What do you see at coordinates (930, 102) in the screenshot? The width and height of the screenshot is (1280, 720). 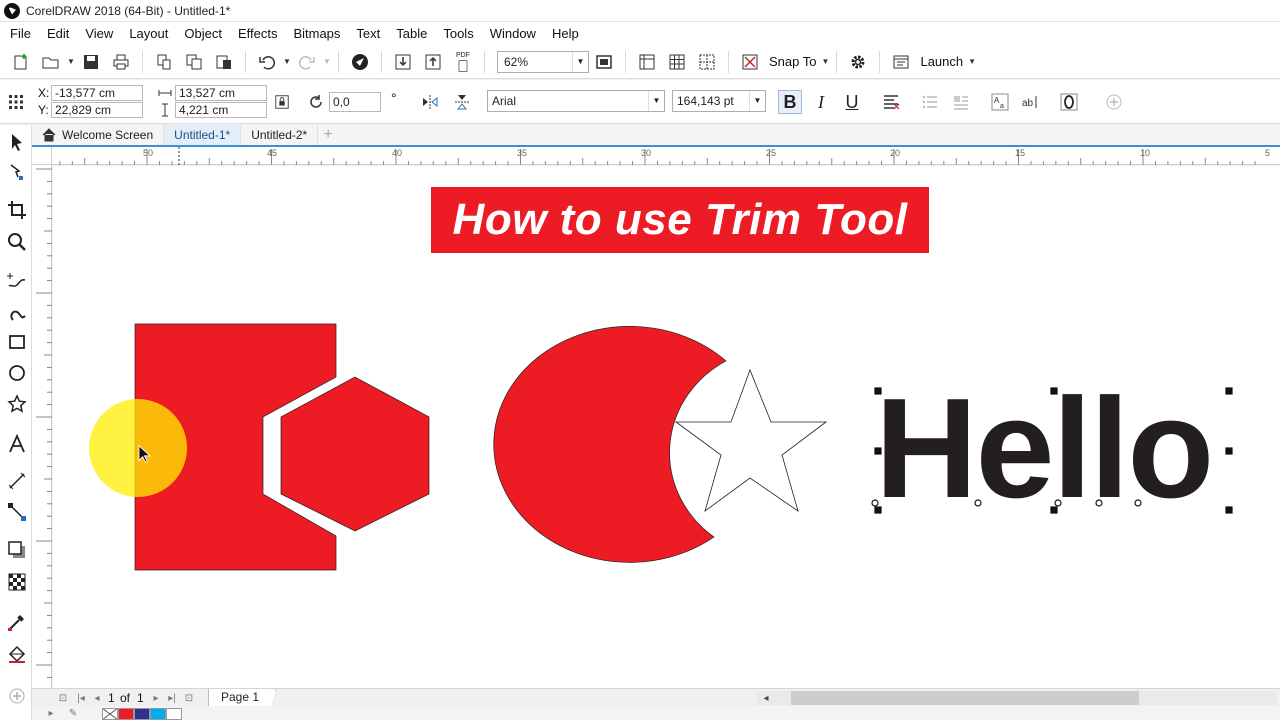 I see `bullet-list-button` at bounding box center [930, 102].